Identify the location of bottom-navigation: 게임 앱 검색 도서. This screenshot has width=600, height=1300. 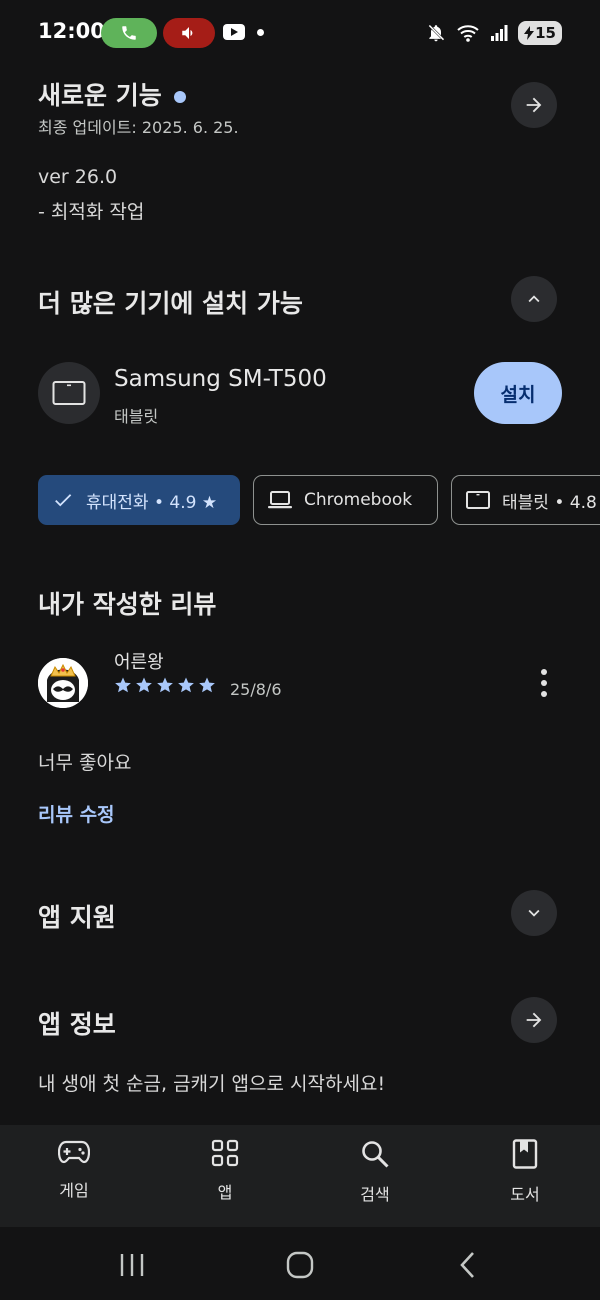
(300, 1176).